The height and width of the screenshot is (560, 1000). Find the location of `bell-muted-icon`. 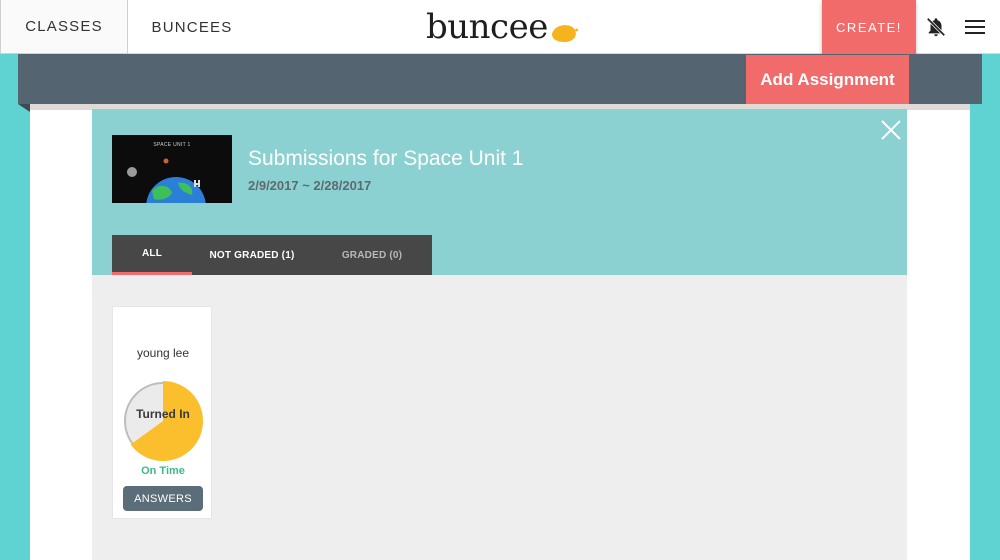

bell-muted-icon is located at coordinates (936, 27).